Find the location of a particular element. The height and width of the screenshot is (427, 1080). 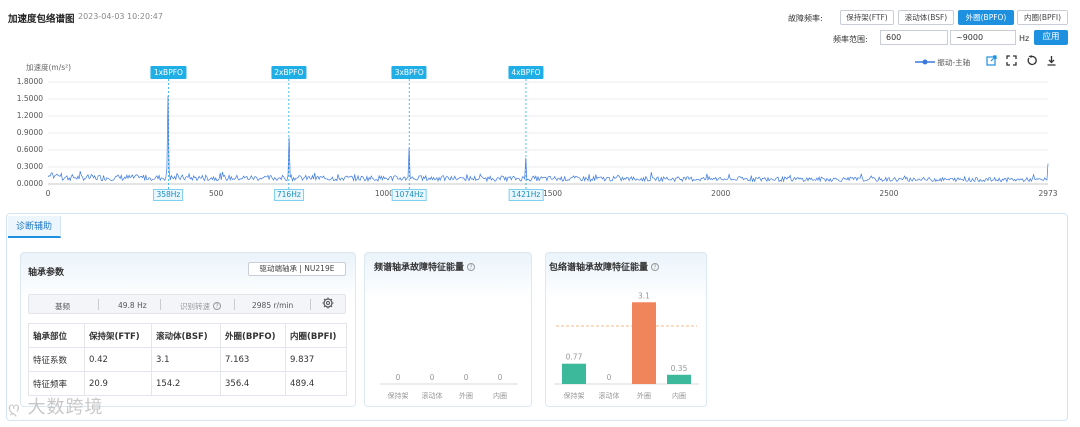

bar-value-label: 0.77 is located at coordinates (574, 357).